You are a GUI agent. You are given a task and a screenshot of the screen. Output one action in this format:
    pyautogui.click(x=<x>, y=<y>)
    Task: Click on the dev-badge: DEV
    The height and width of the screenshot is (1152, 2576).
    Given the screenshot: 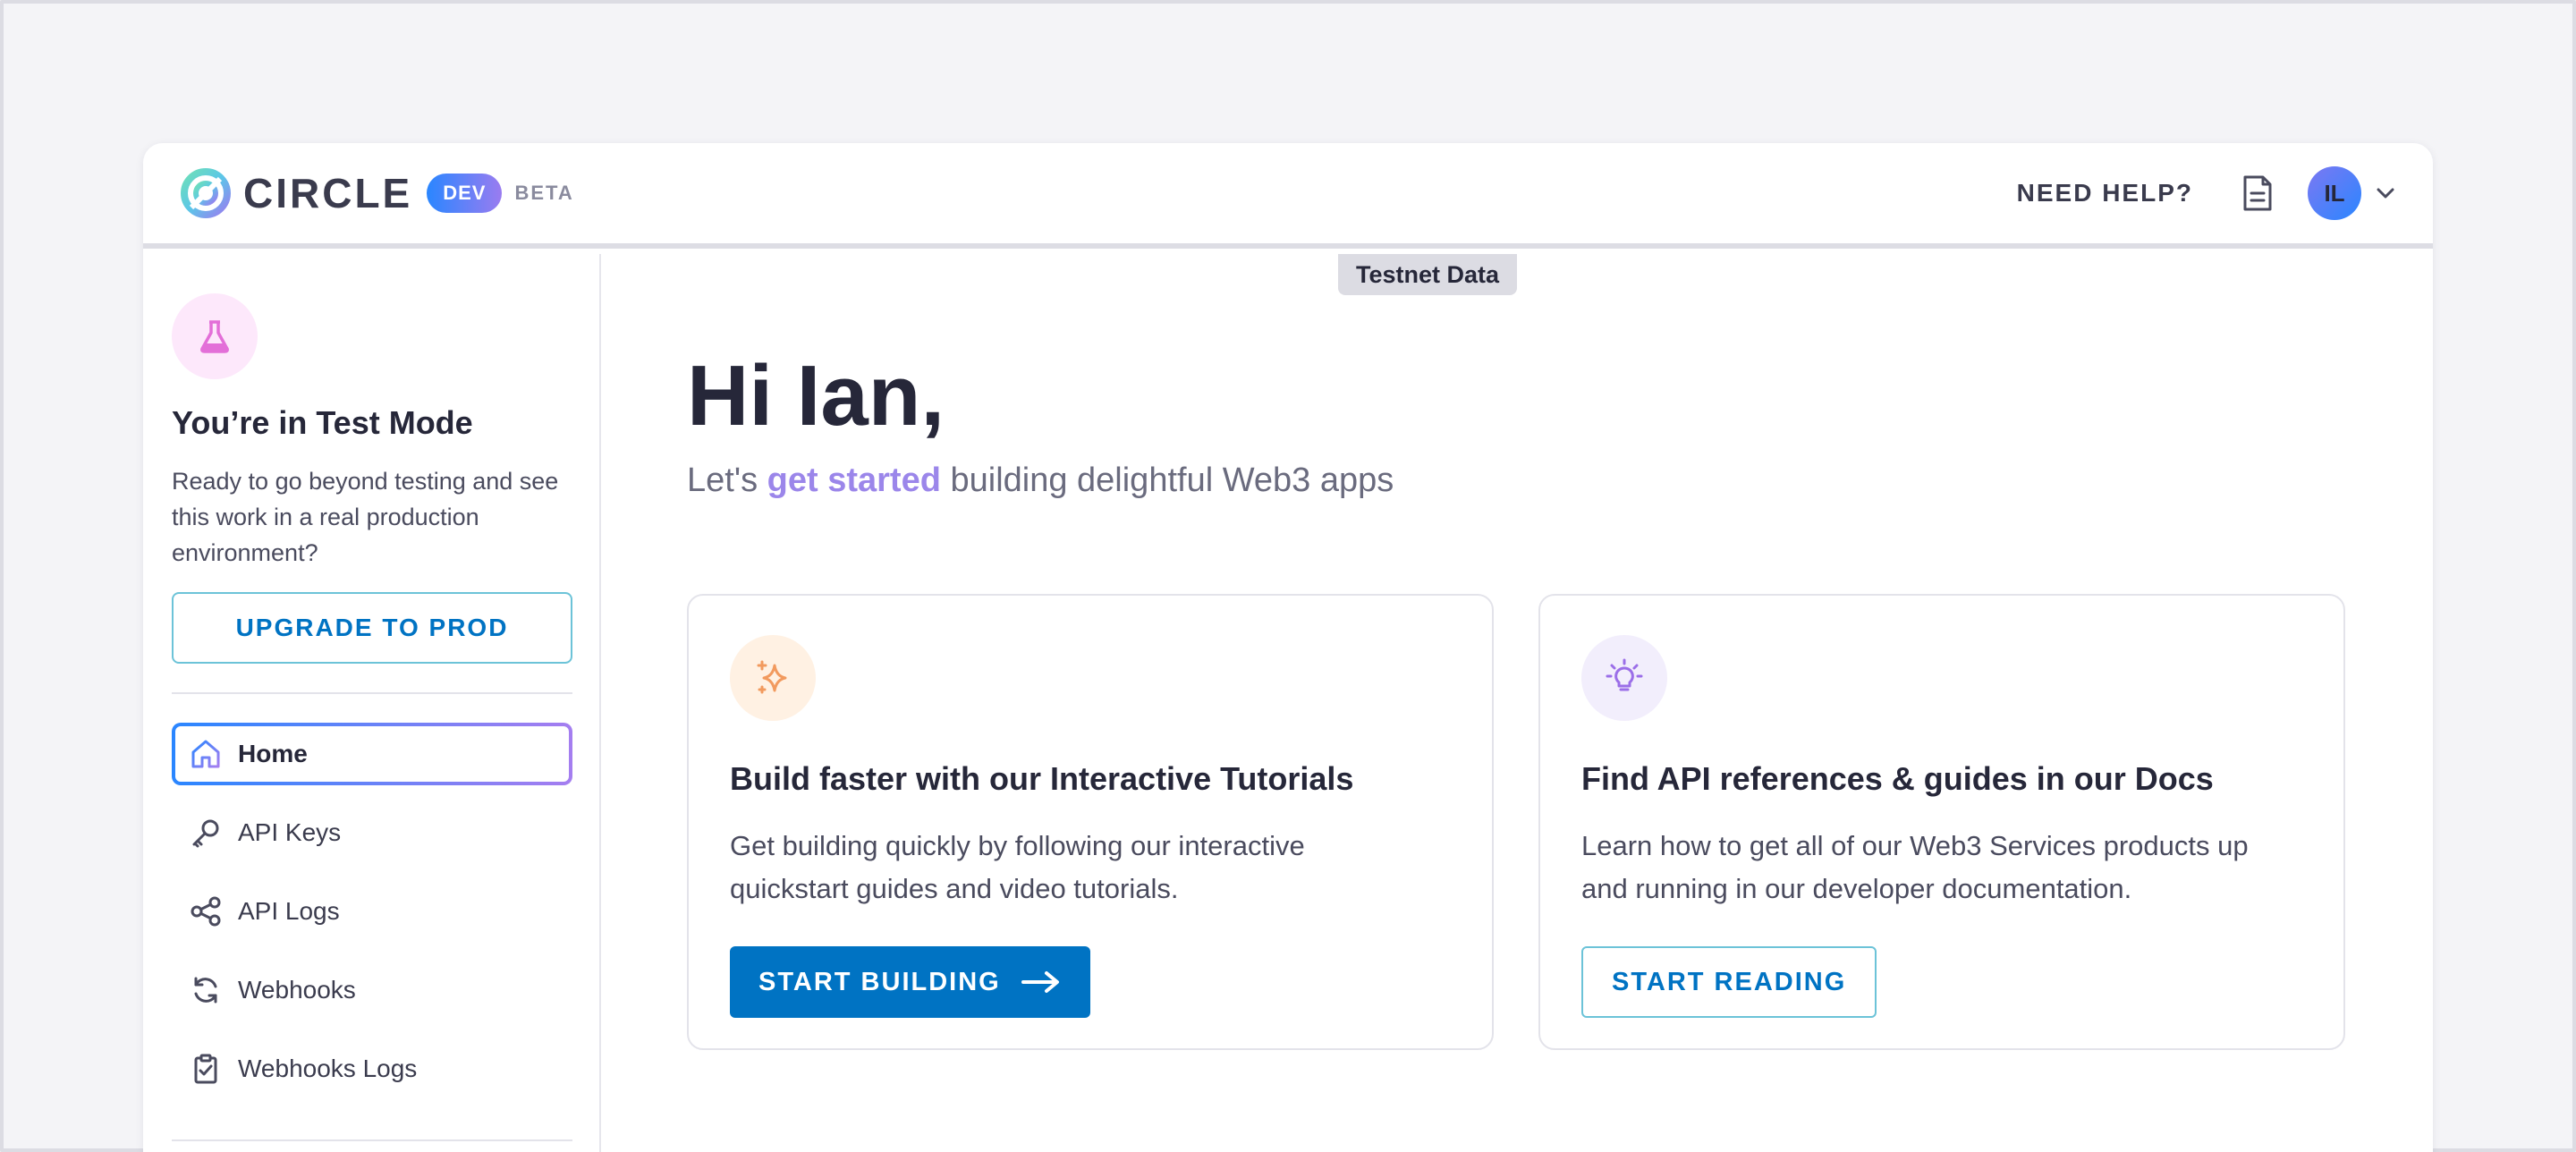 What is the action you would take?
    pyautogui.click(x=465, y=193)
    